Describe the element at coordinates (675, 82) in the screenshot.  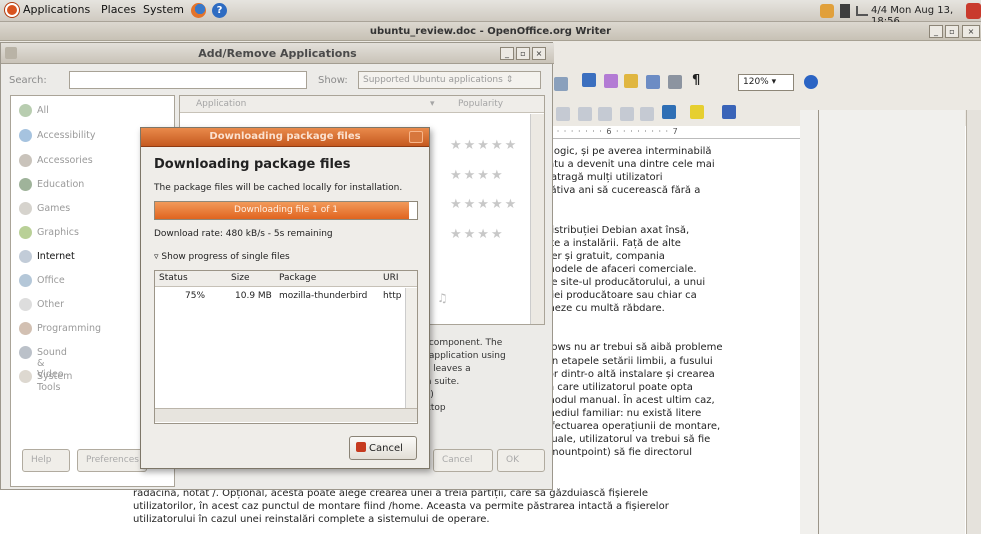
I see `datasources-icon` at that location.